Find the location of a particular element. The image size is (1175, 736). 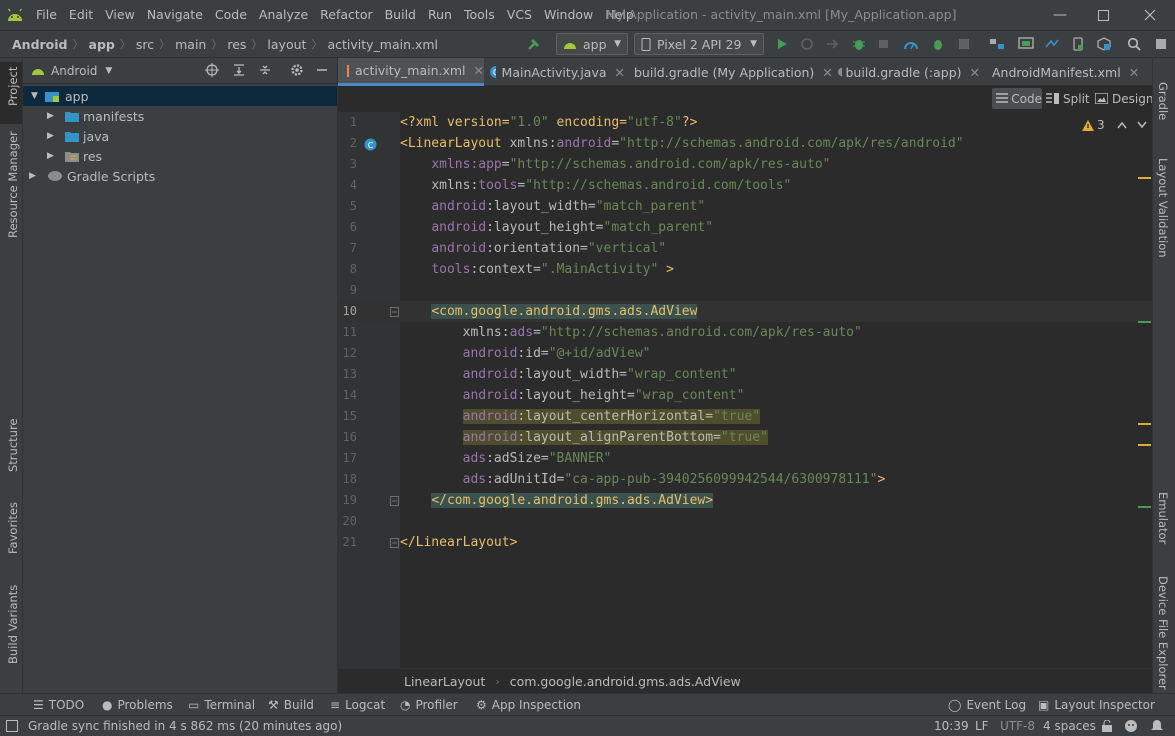

maximize-button is located at coordinates (1103, 15).